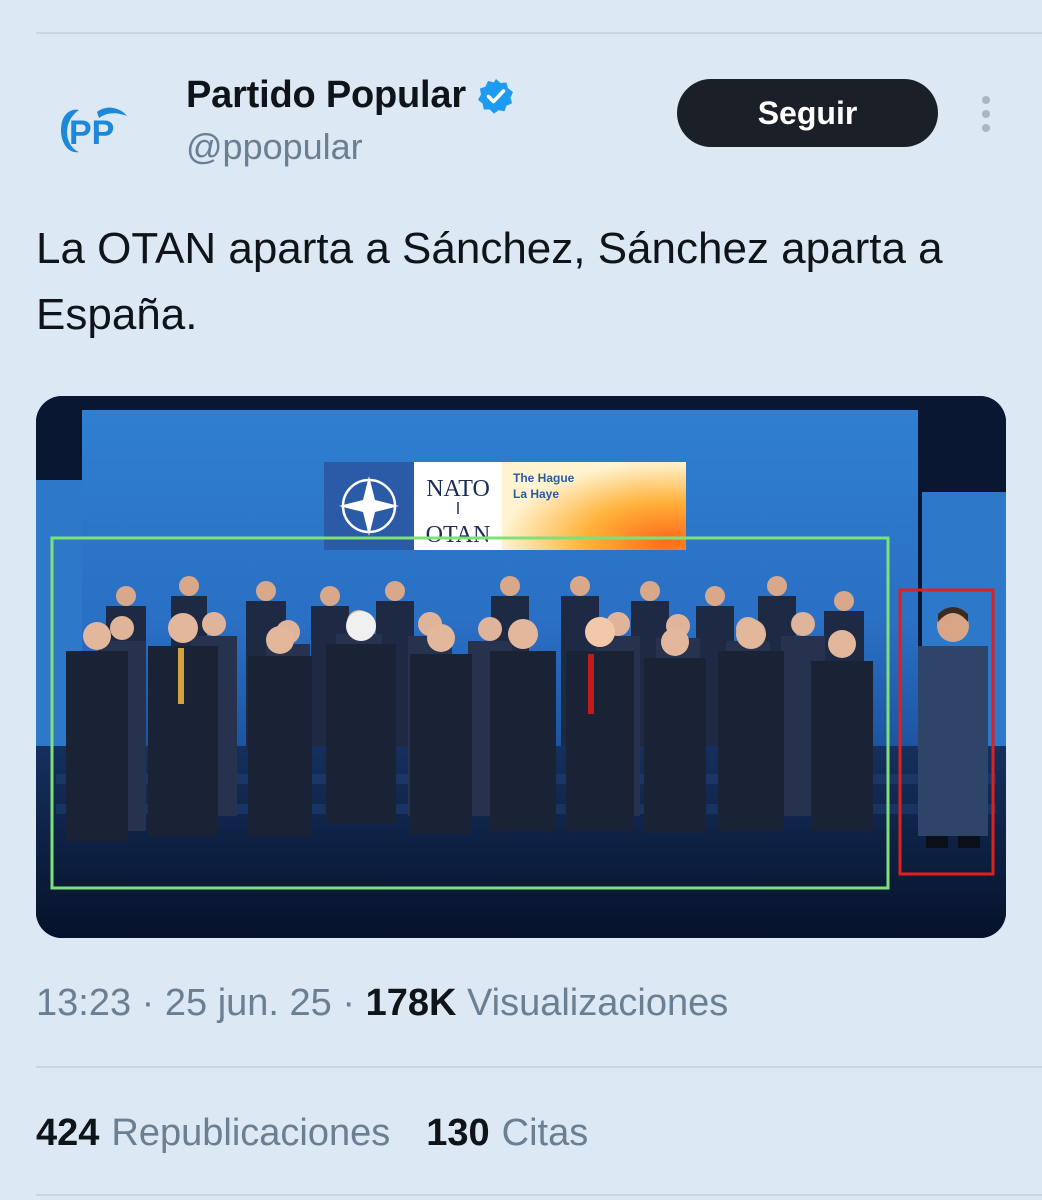  I want to click on divider-bottom, so click(539, 1195).